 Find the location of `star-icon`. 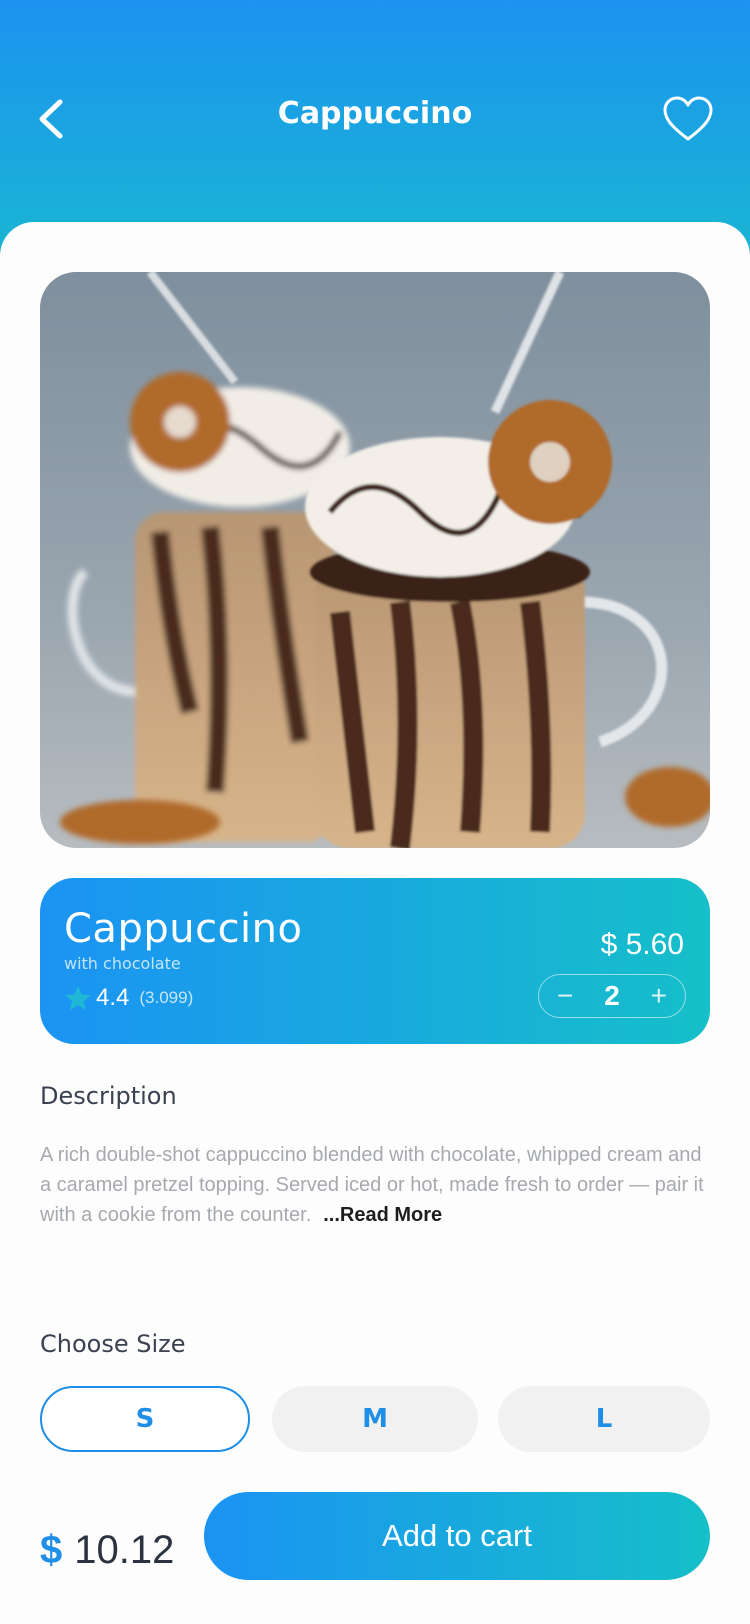

star-icon is located at coordinates (78, 998).